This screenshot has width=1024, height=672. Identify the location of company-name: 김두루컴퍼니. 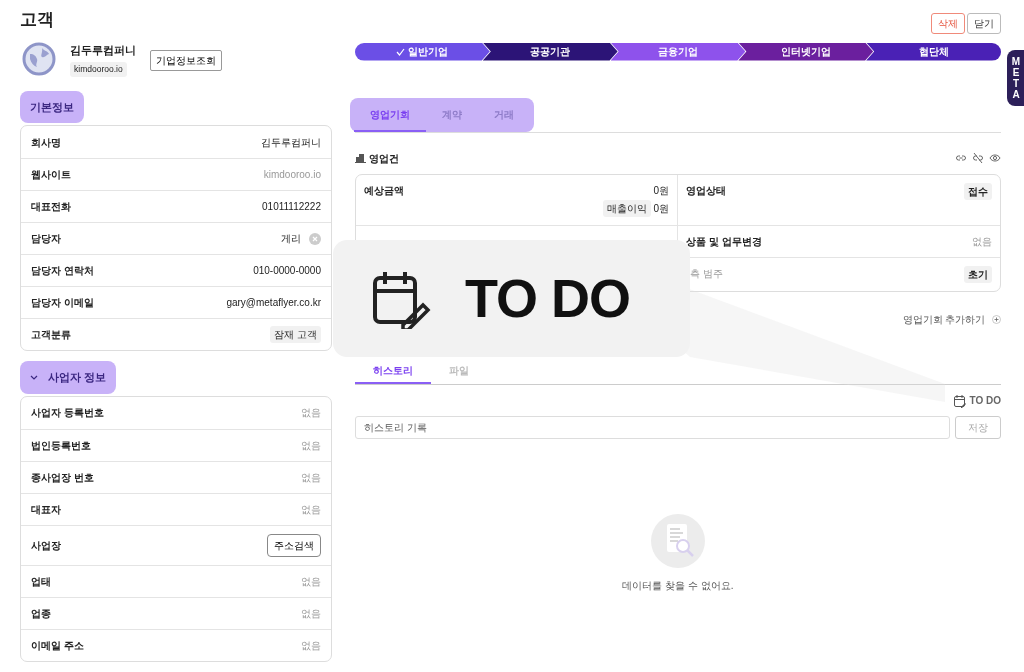
(103, 50).